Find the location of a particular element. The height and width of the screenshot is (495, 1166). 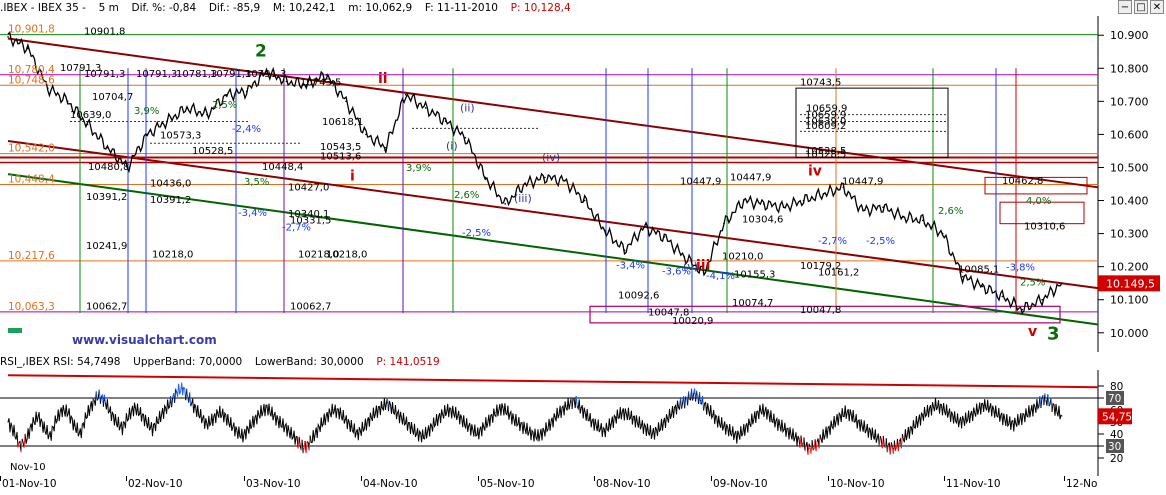

left-level-label: 10,448,4 is located at coordinates (31, 180).